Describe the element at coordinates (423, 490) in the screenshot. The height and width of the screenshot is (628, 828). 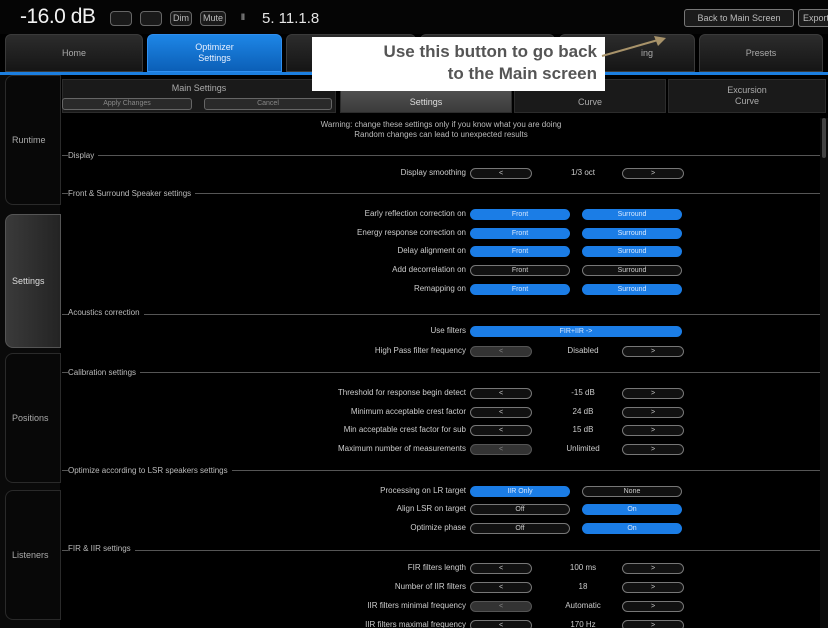
I see `processing-target-label: Processing on LR target` at that location.